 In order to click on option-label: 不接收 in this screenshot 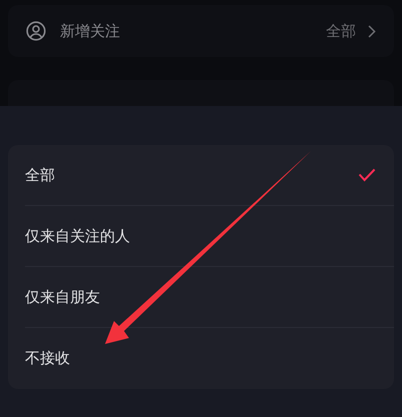, I will do `click(47, 359)`.